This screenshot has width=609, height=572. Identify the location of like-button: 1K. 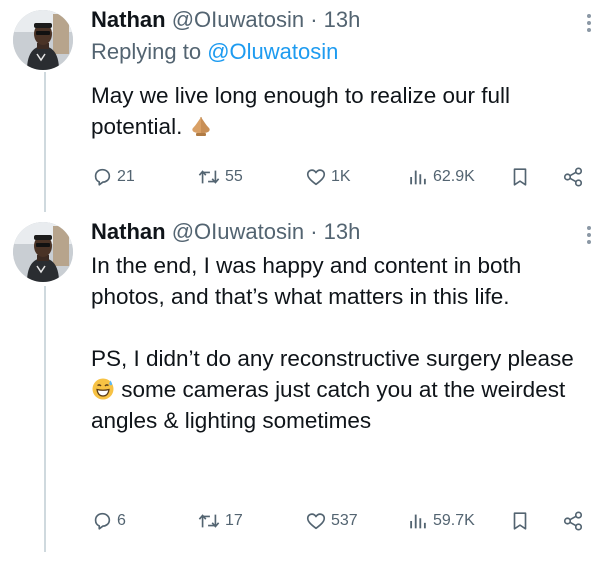
(328, 177).